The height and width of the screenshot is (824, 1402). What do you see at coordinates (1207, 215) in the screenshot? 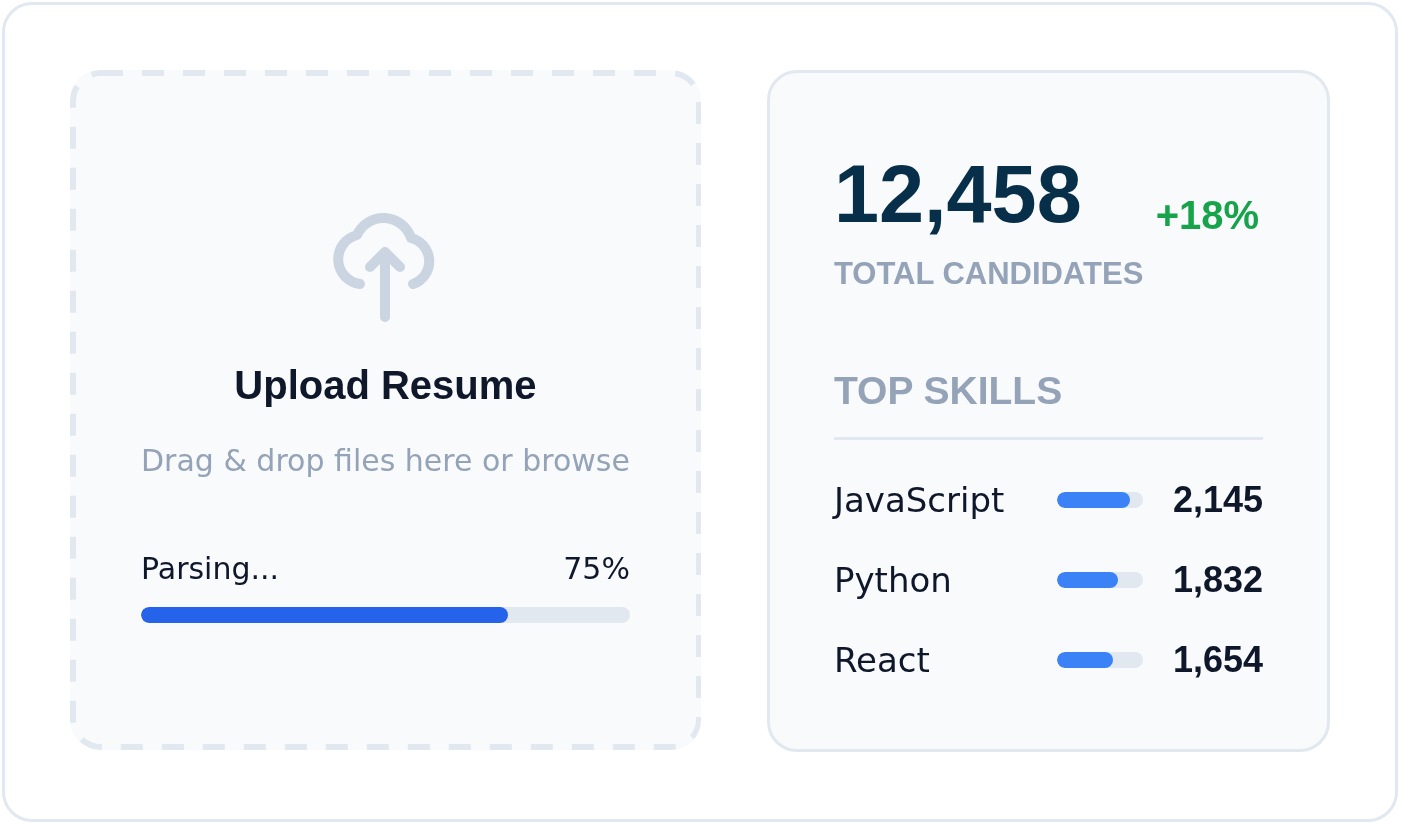
I see `change-percent: +18%` at bounding box center [1207, 215].